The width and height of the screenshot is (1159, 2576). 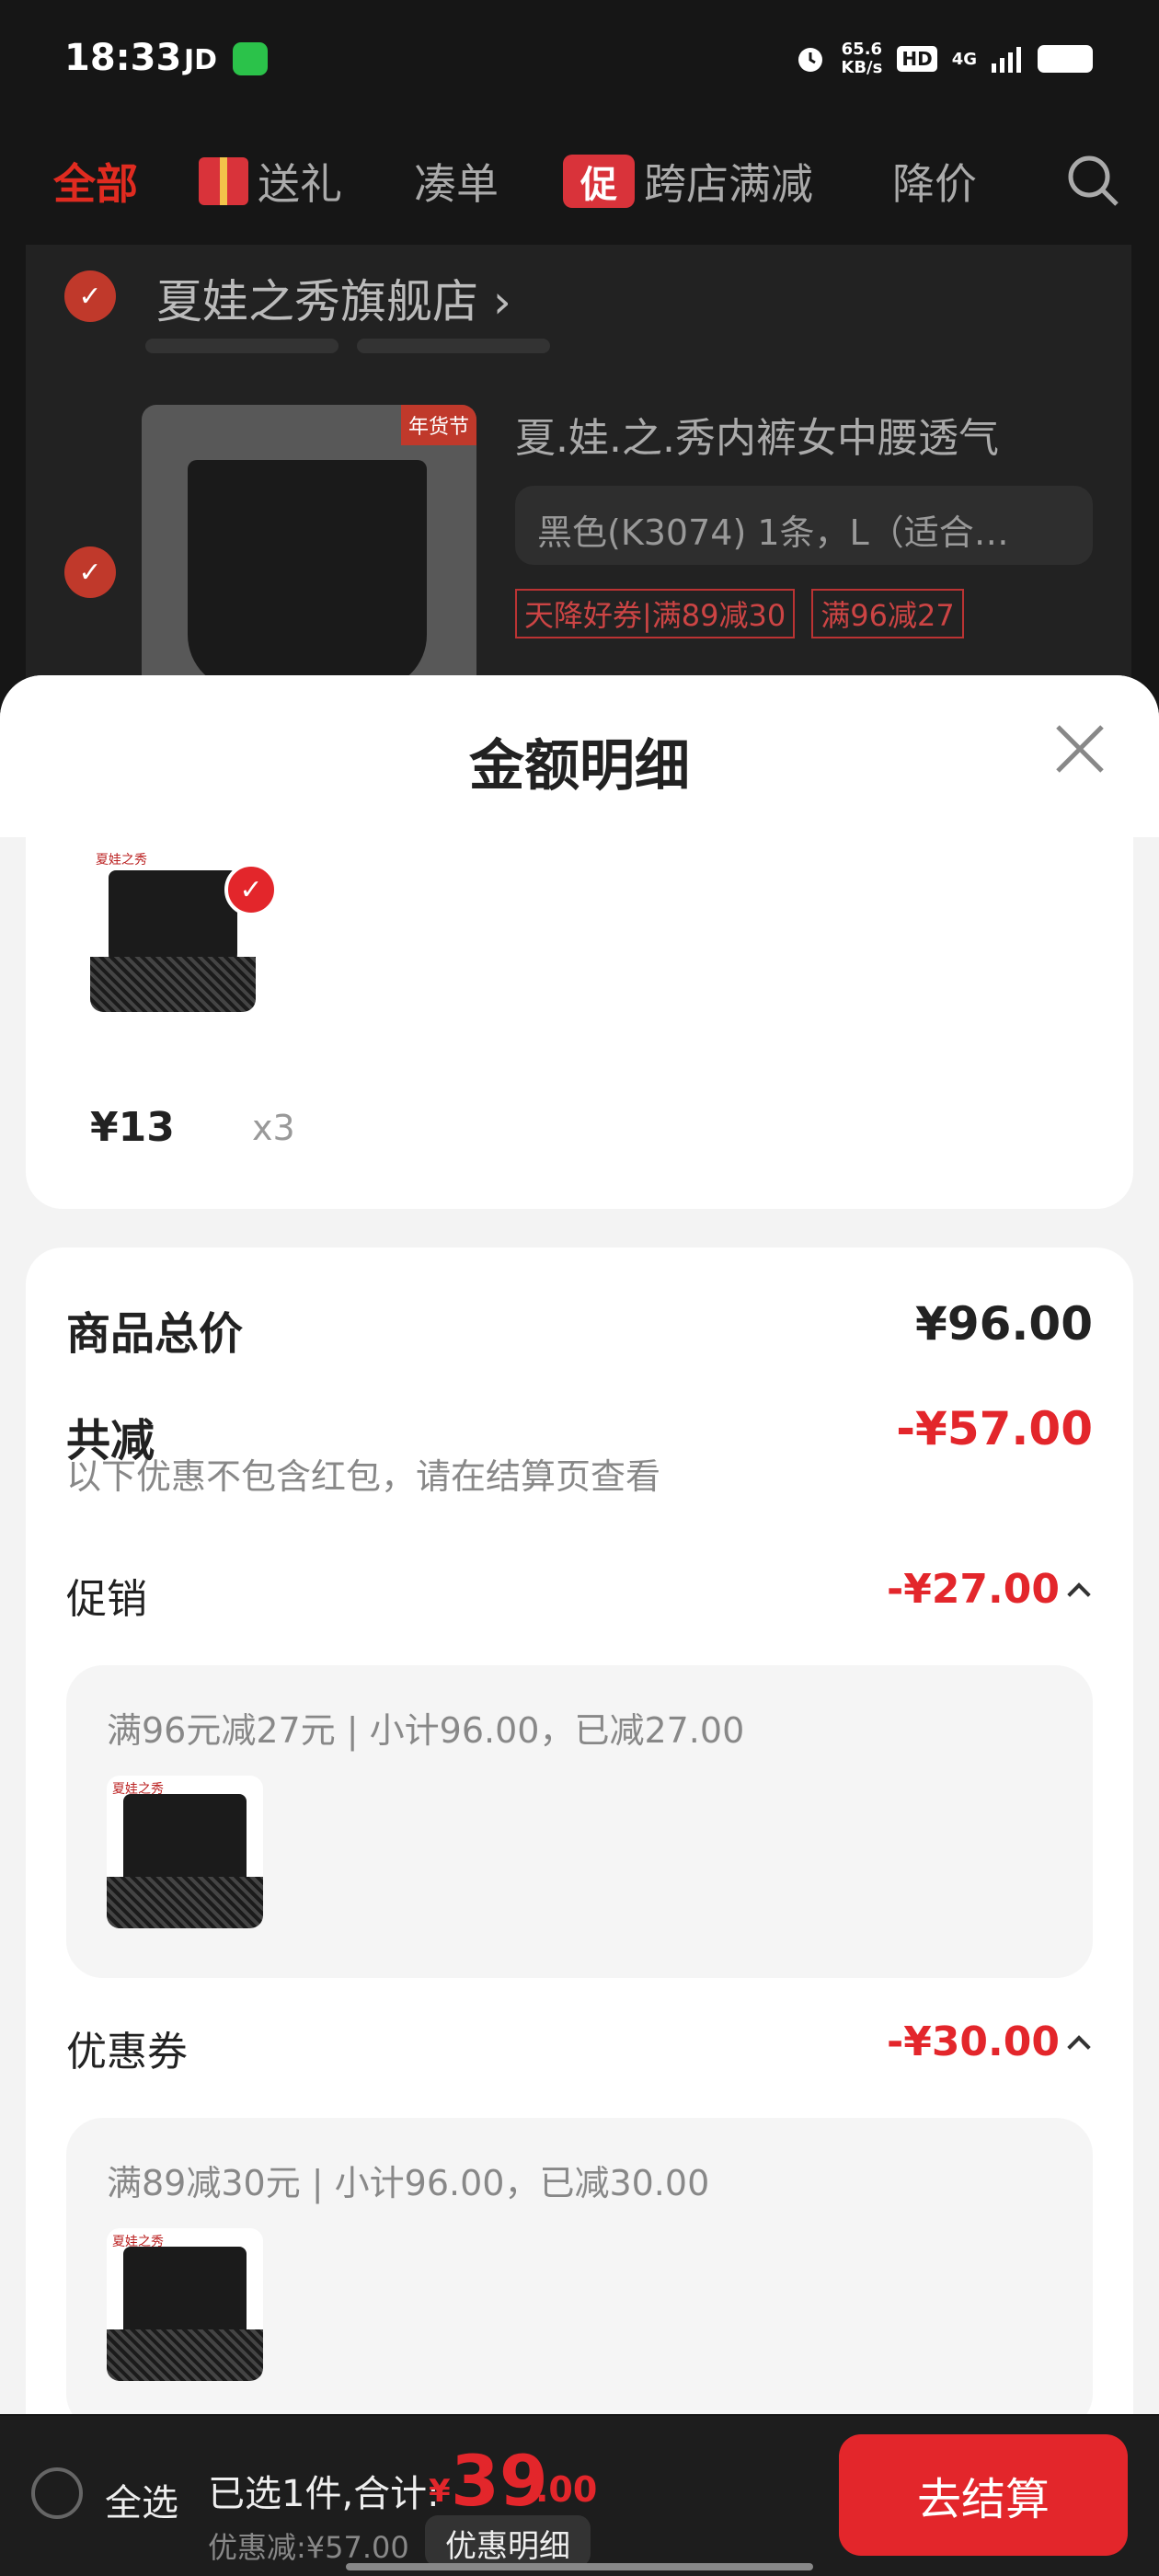 I want to click on tab-all-label: 全部, so click(x=95, y=184).